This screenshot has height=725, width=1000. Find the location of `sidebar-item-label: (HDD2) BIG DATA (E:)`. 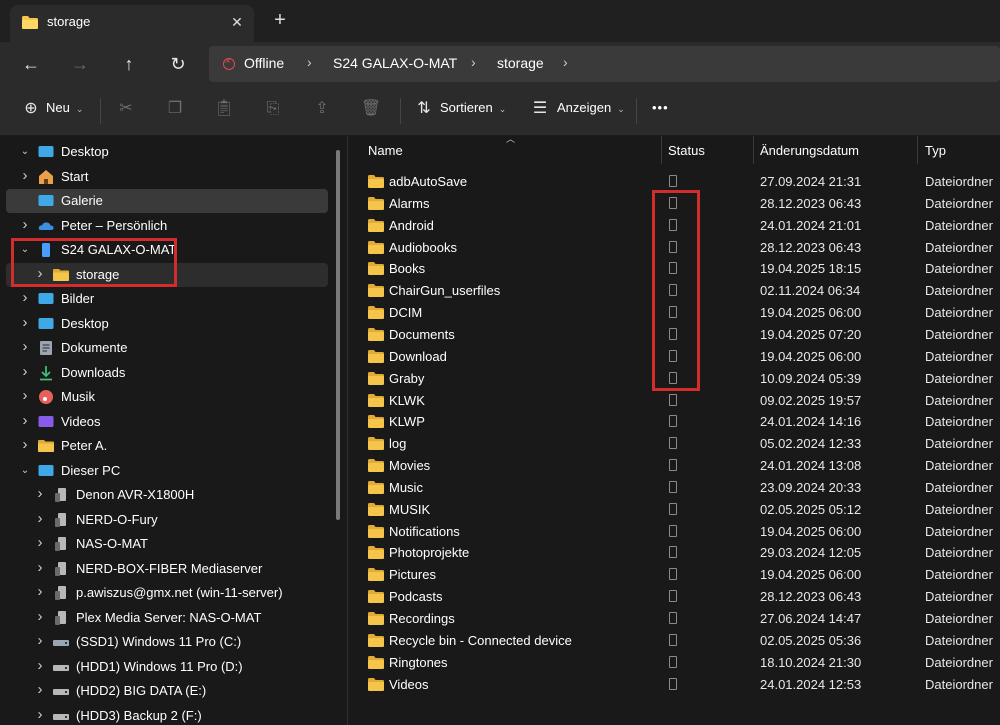

sidebar-item-label: (HDD2) BIG DATA (E:) is located at coordinates (141, 690).